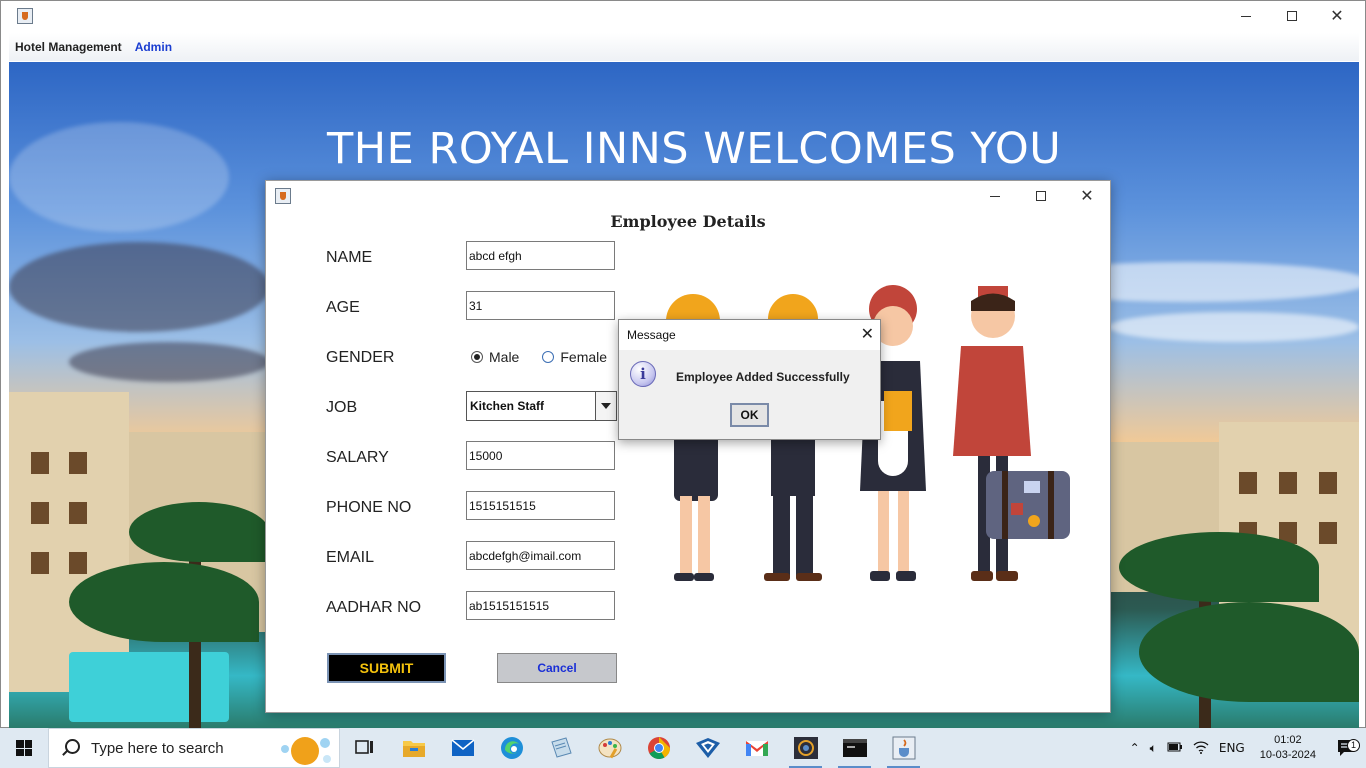  I want to click on system-tray: ⌃ 🔈︎ ENG 01:02 10-03-2024 1, so click(1245, 748).